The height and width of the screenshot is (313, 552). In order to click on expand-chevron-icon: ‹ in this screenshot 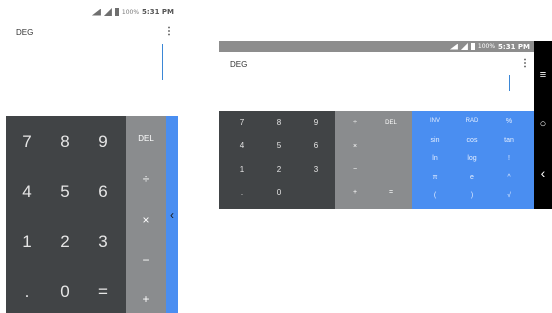, I will do `click(172, 215)`.